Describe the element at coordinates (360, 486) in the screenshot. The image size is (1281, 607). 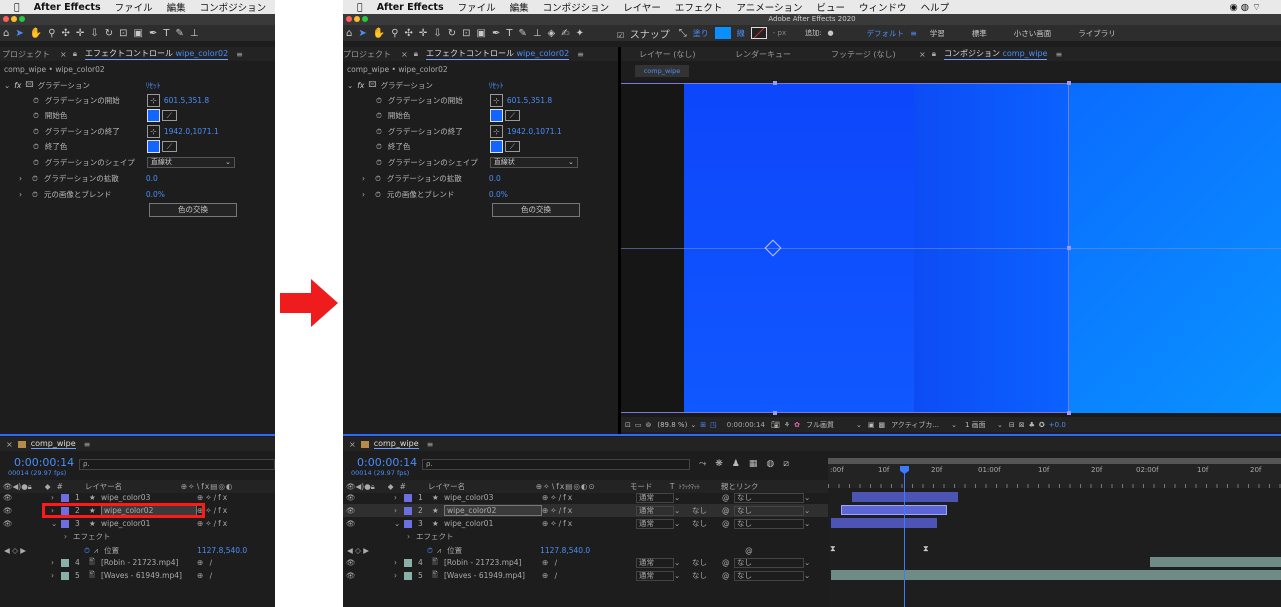
I see `audio-icon: ◀︎)` at that location.